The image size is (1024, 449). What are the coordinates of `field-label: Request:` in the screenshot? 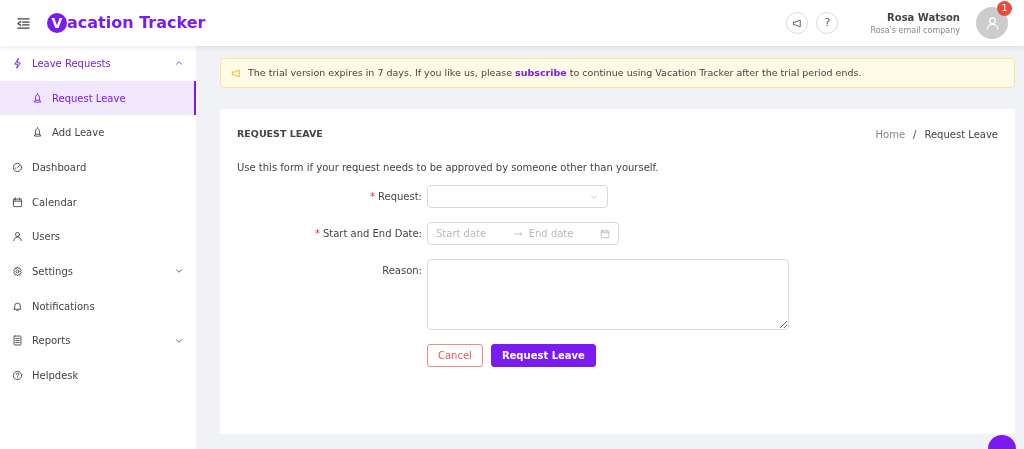 It's located at (400, 196).